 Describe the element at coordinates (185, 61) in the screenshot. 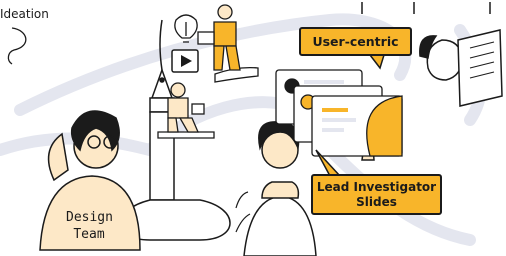

I see `play-icon` at that location.